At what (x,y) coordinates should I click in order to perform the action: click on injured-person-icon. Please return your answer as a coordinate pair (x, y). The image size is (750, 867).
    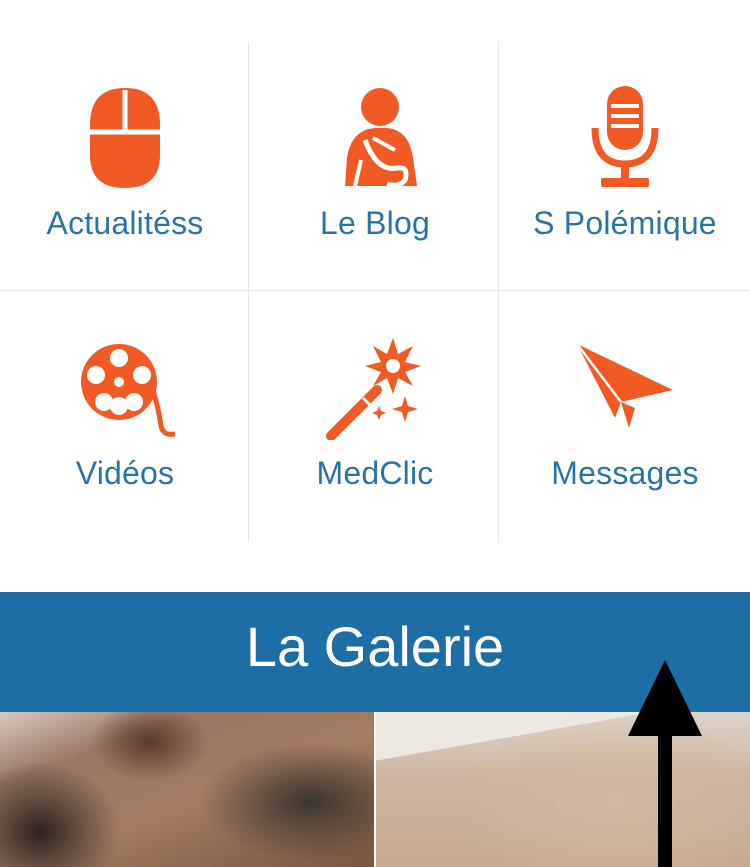
    Looking at the image, I should click on (381, 138).